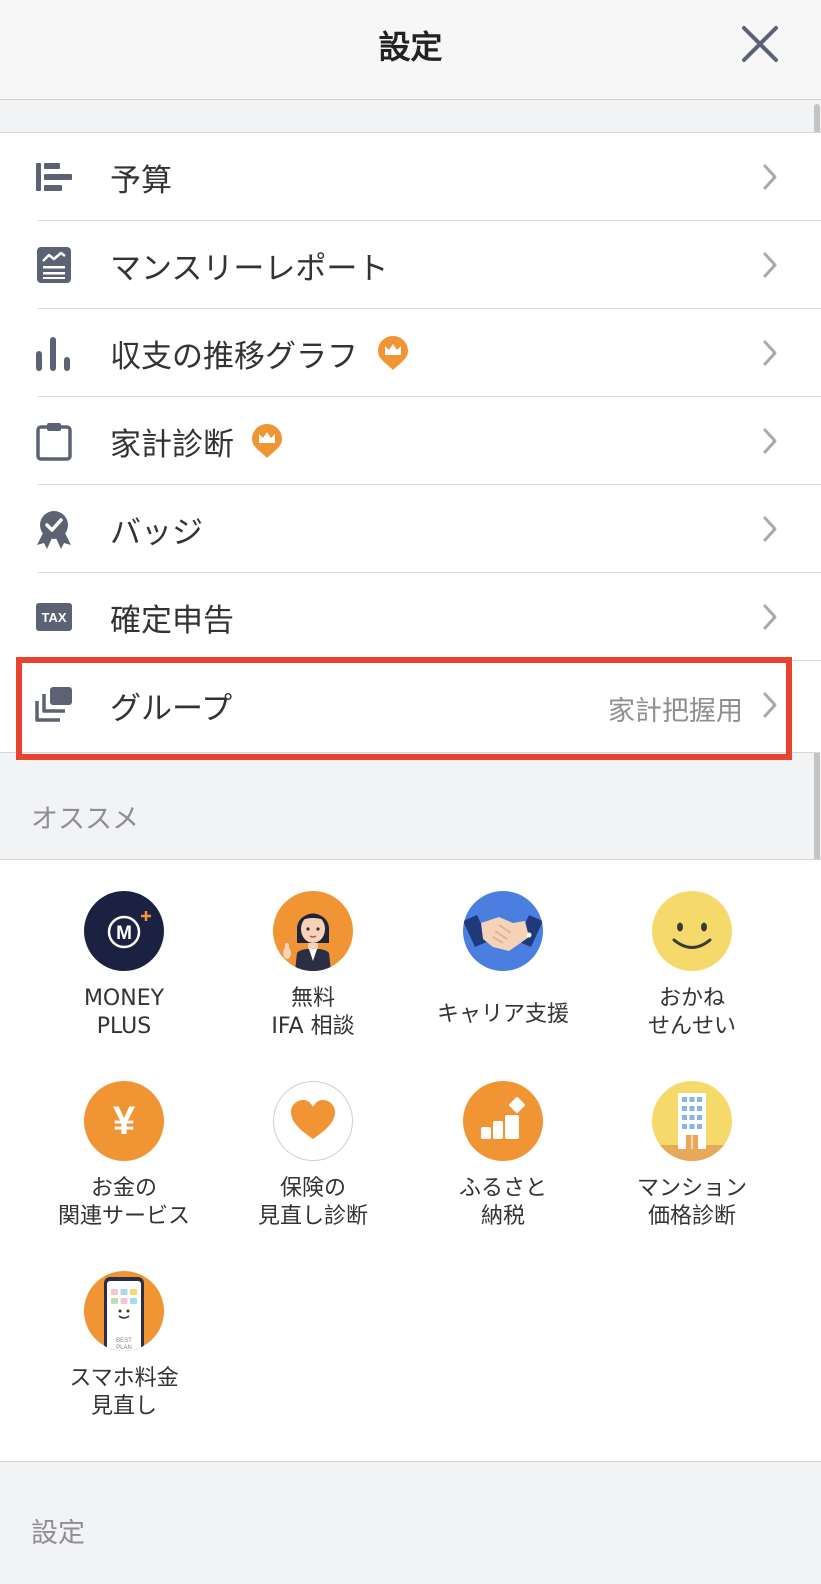 This screenshot has width=821, height=1584. Describe the element at coordinates (249, 269) in the screenshot. I see `menu-item-label: マンスリーレポート` at that location.